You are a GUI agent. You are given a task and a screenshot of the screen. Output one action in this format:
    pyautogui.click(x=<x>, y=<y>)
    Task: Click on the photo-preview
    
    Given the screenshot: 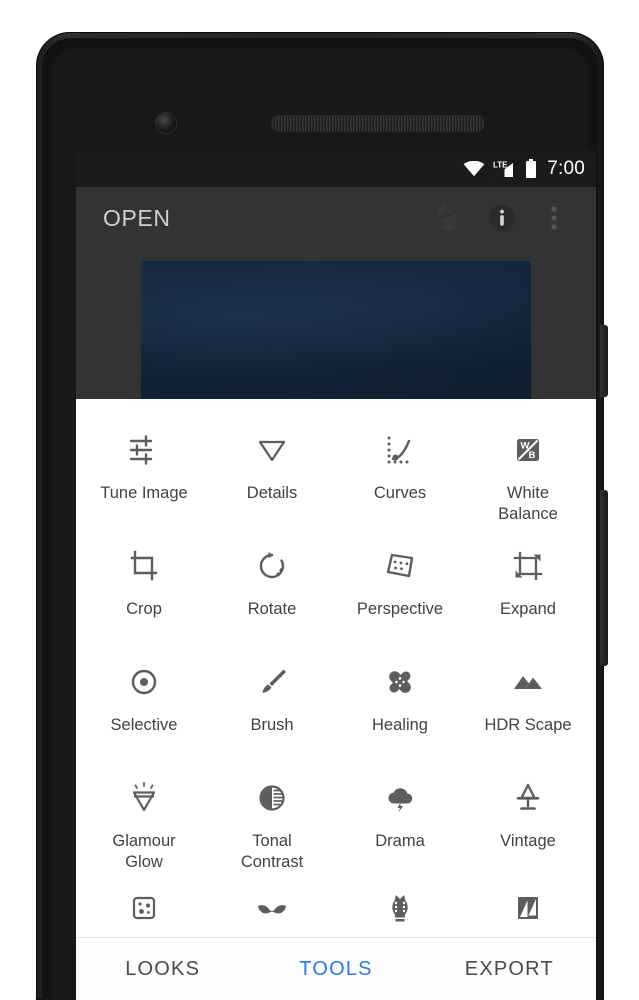 What is the action you would take?
    pyautogui.click(x=336, y=330)
    